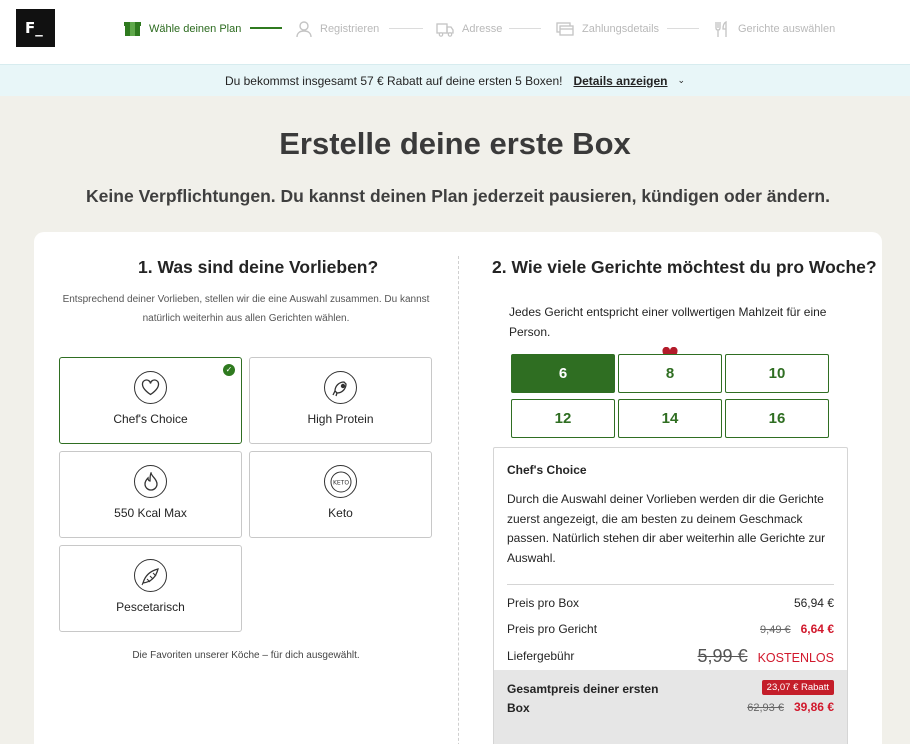  I want to click on shipping-free: KOSTENLOS, so click(795, 658).